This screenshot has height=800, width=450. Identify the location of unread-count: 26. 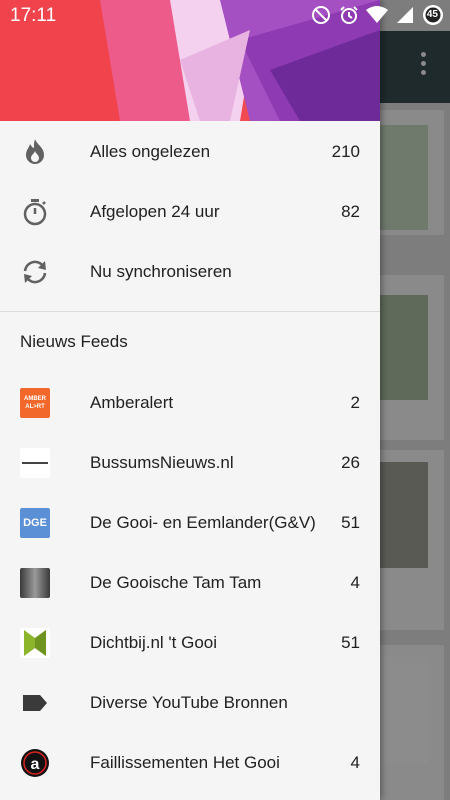
(350, 462).